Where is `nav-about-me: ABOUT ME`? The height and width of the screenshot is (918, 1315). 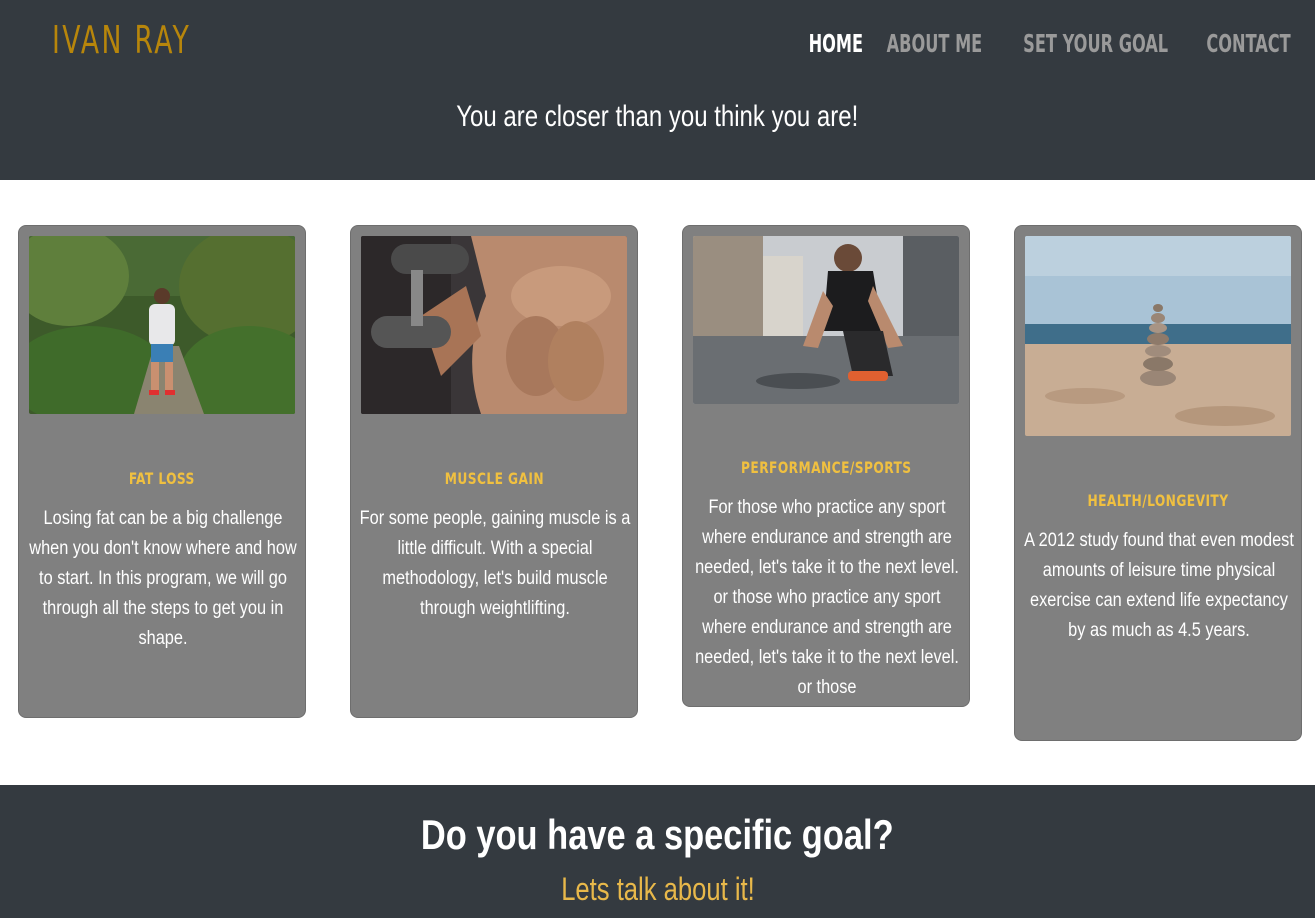 nav-about-me: ABOUT ME is located at coordinates (934, 43).